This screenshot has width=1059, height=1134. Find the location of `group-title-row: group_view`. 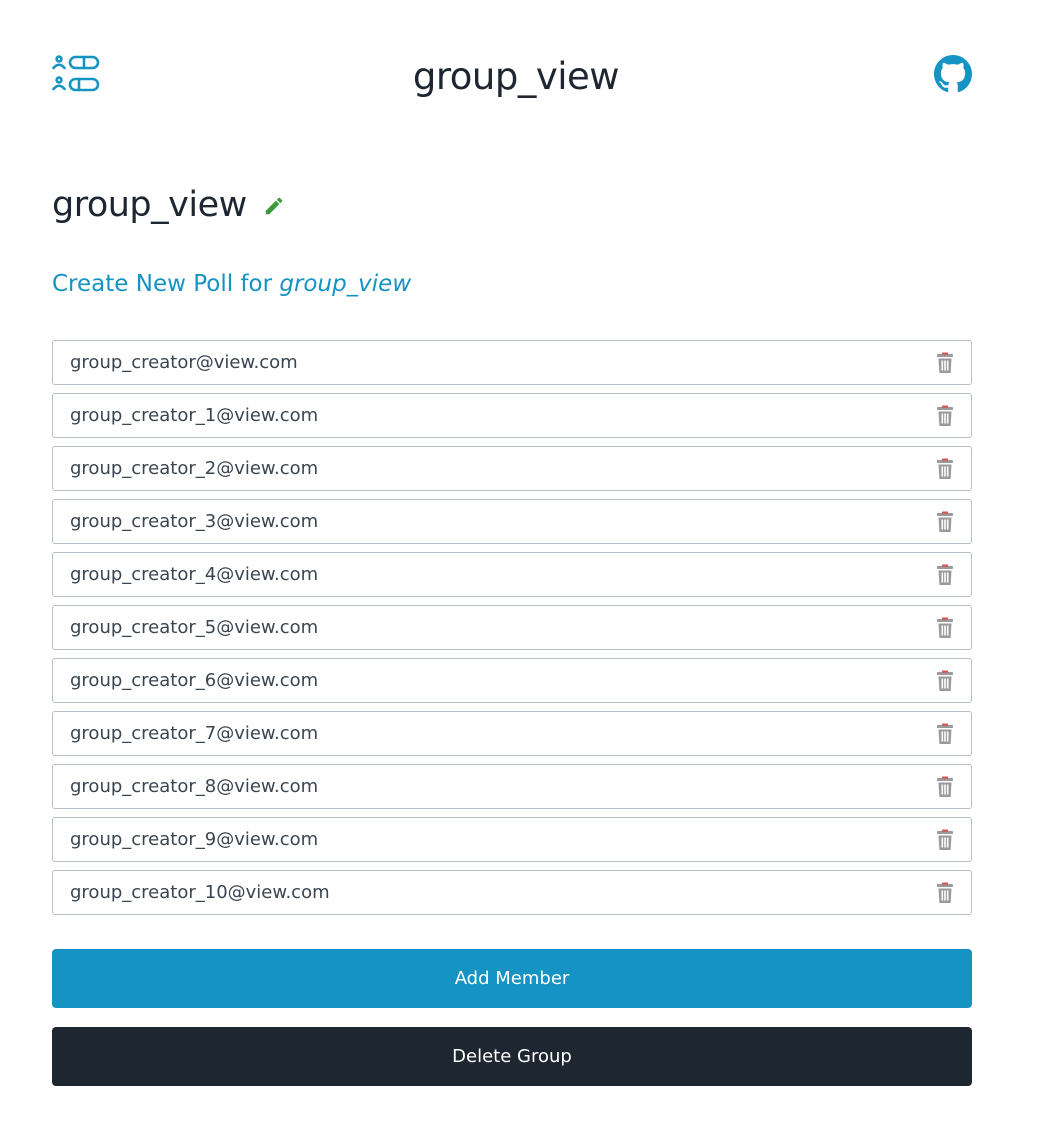

group-title-row: group_view is located at coordinates (168, 205).